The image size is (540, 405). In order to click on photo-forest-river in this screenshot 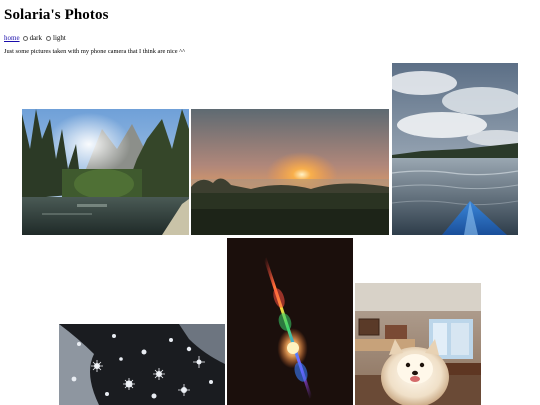, I will do `click(105, 172)`.